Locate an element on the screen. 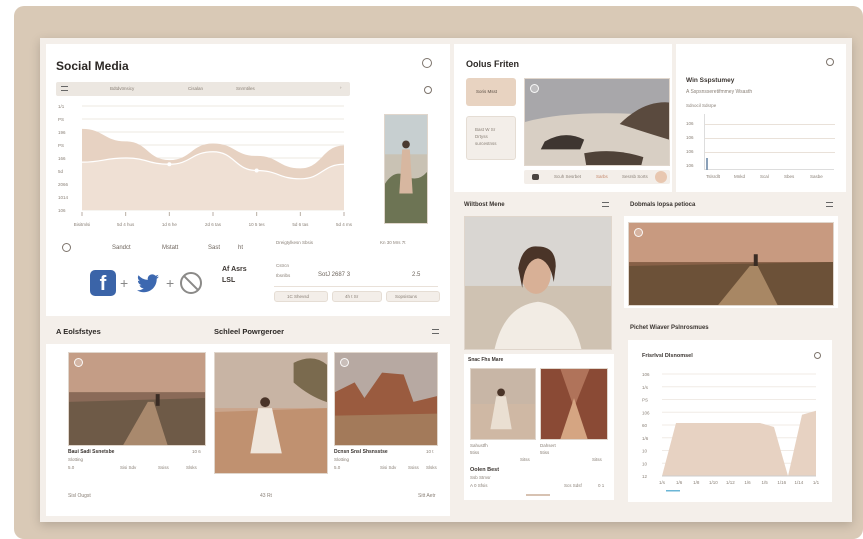 The height and width of the screenshot is (539, 863). facebook-icon: f is located at coordinates (103, 283).